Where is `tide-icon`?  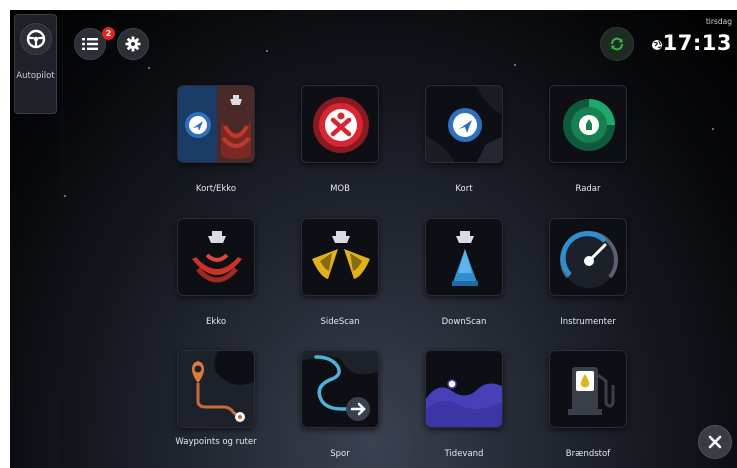
tide-icon is located at coordinates (464, 389).